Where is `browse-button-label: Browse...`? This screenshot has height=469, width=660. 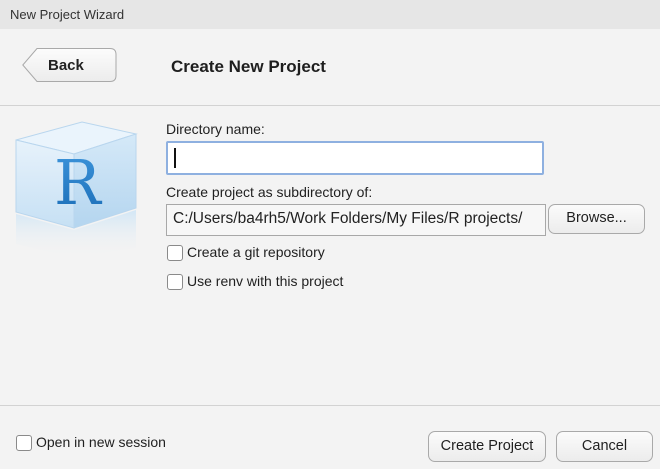 browse-button-label: Browse... is located at coordinates (596, 218).